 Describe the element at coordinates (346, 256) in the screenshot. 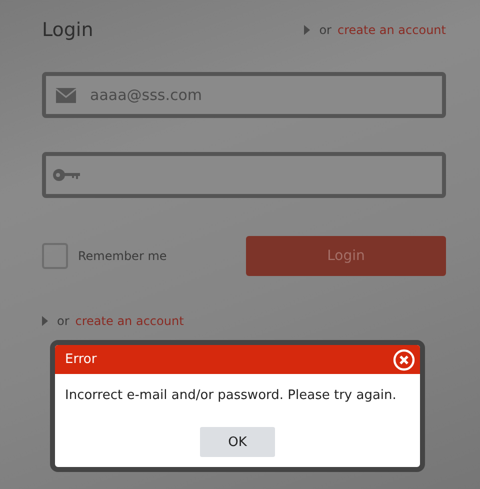

I see `login-button: Login` at that location.